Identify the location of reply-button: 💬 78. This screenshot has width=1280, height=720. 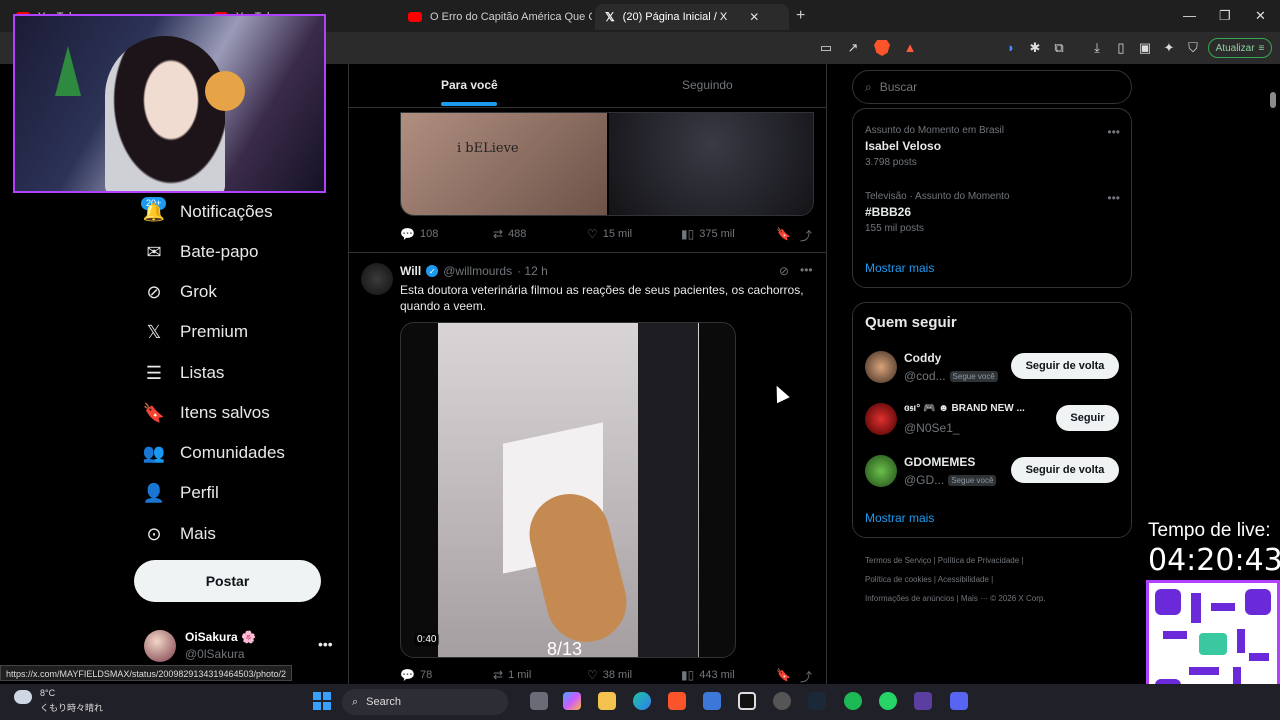
(416, 675).